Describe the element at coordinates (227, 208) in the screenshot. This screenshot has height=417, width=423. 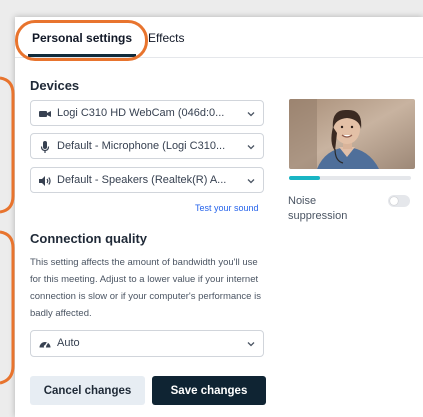
I see `test-sound-link: Test your sound` at that location.